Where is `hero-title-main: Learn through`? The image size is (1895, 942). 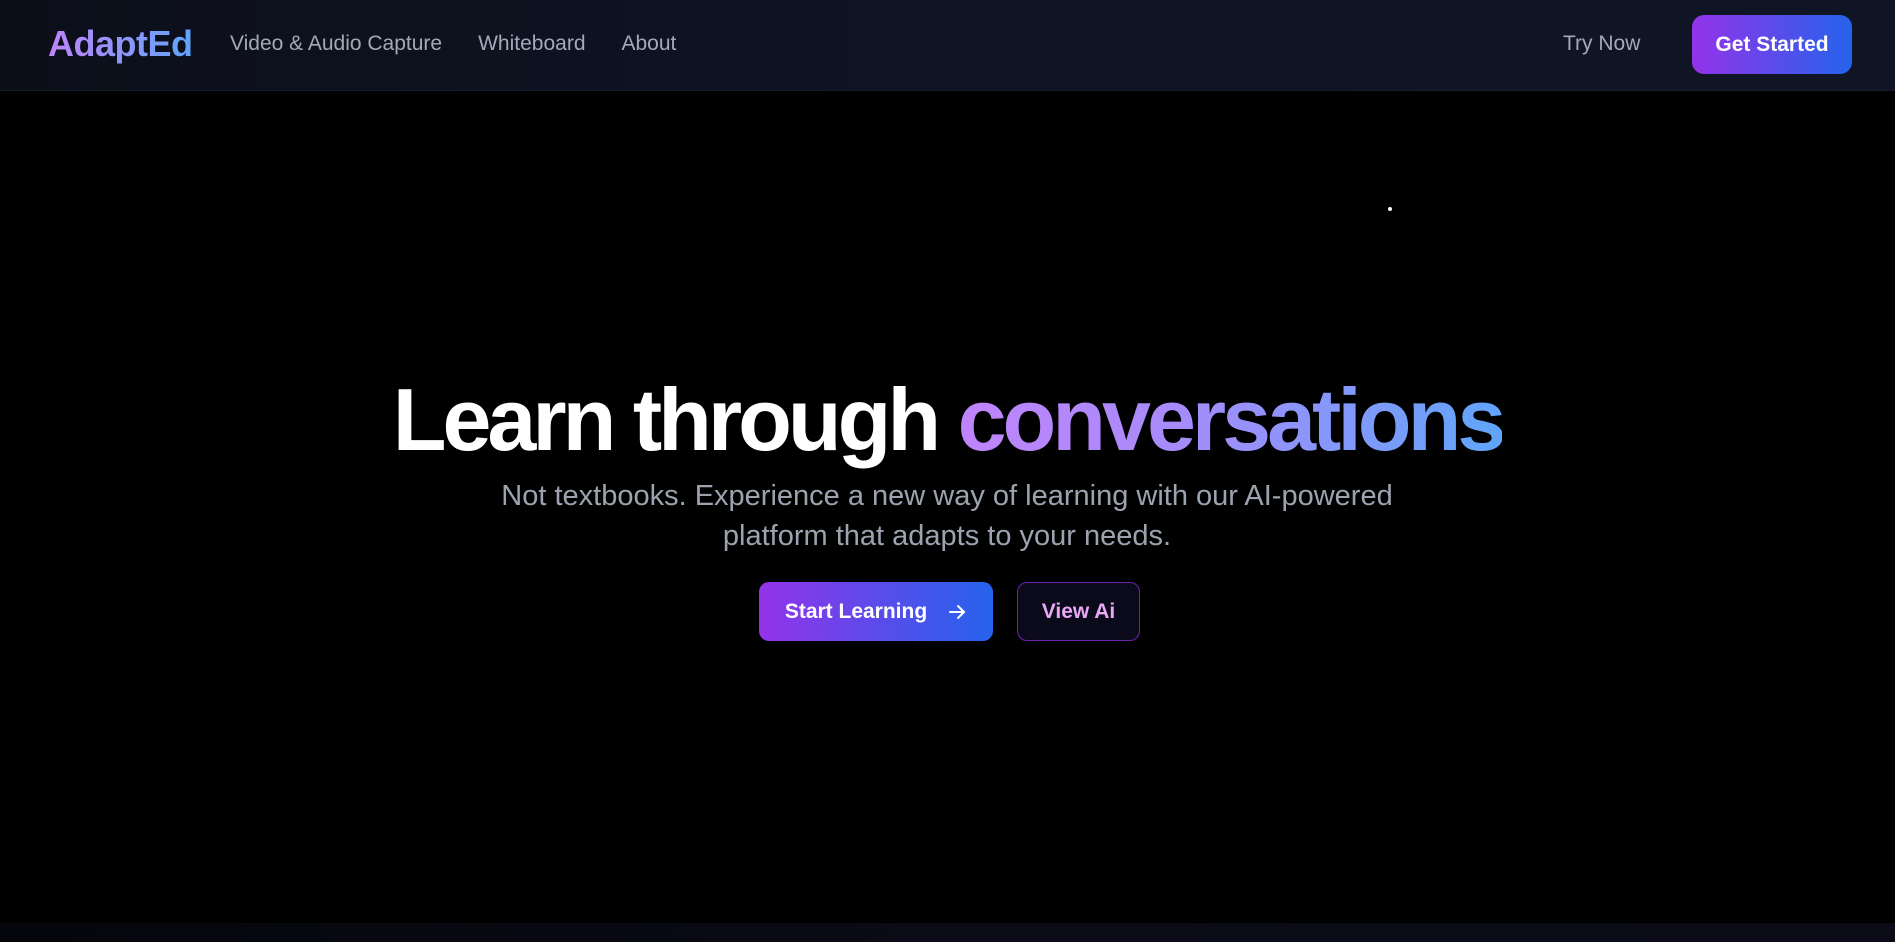 hero-title-main: Learn through is located at coordinates (675, 419).